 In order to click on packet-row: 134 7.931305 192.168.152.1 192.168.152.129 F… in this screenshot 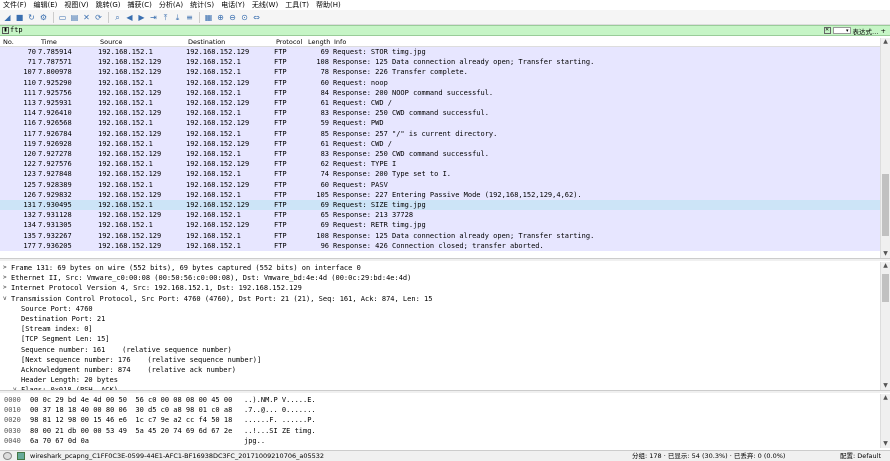, I will do `click(440, 225)`.